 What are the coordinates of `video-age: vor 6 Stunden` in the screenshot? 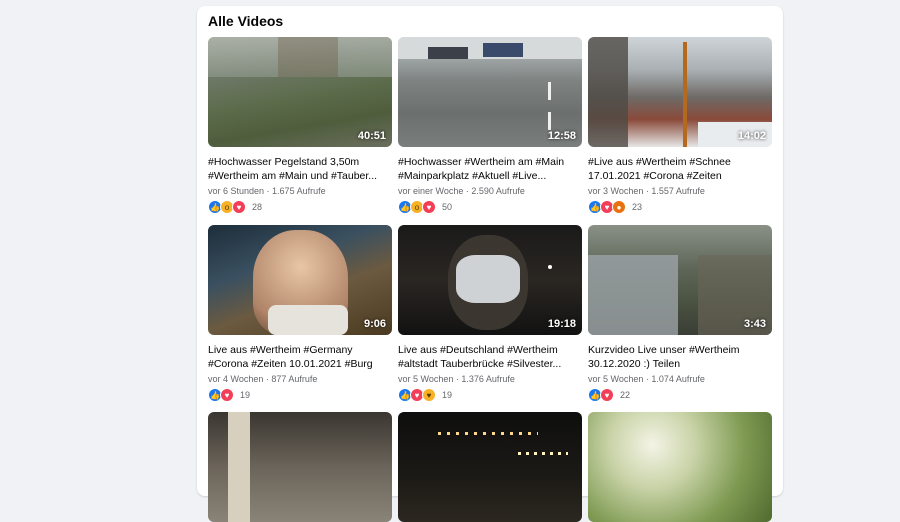 It's located at (236, 191).